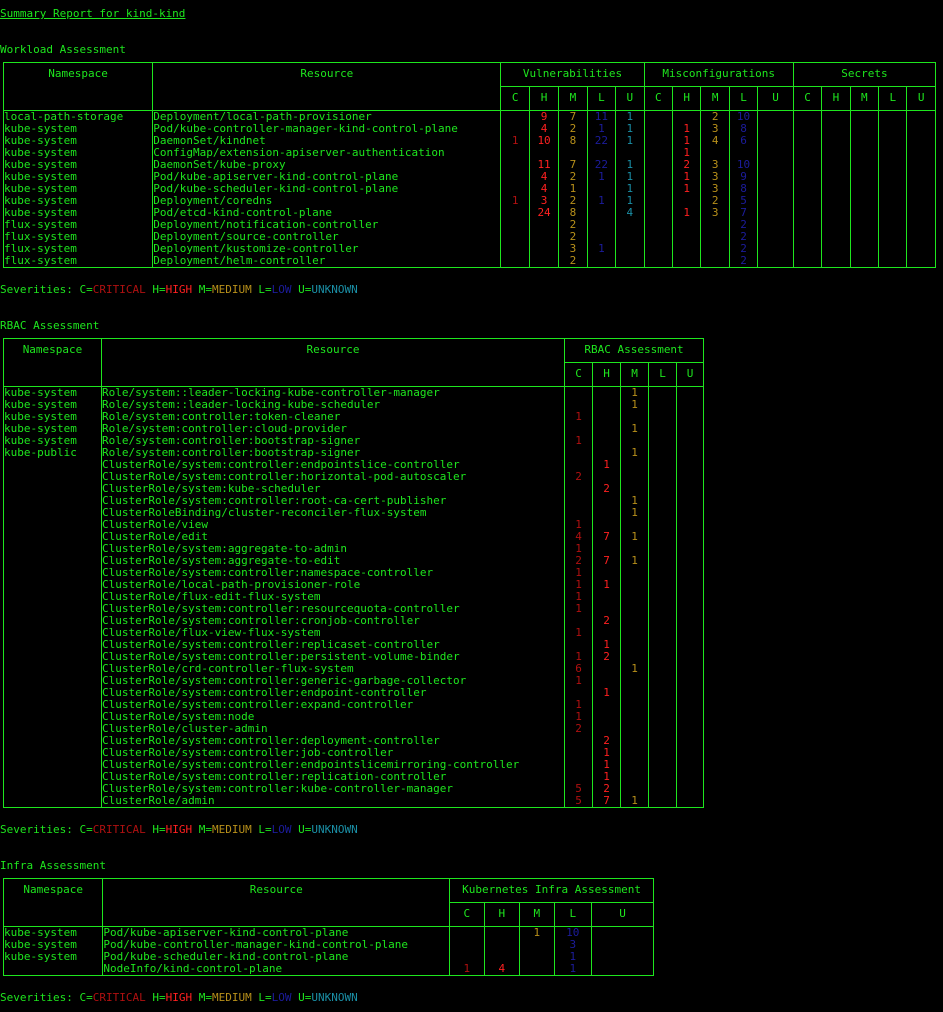 The width and height of the screenshot is (943, 1012). What do you see at coordinates (544, 165) in the screenshot?
I see `count-high: 11` at bounding box center [544, 165].